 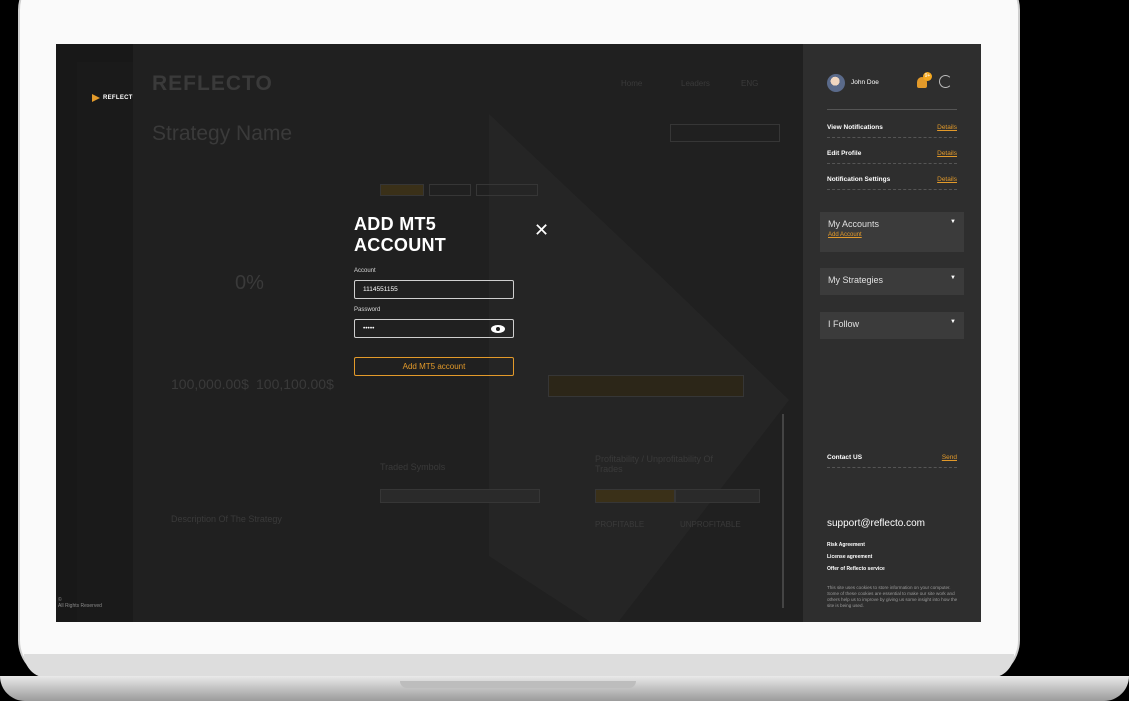 What do you see at coordinates (892, 109) in the screenshot?
I see `divider` at bounding box center [892, 109].